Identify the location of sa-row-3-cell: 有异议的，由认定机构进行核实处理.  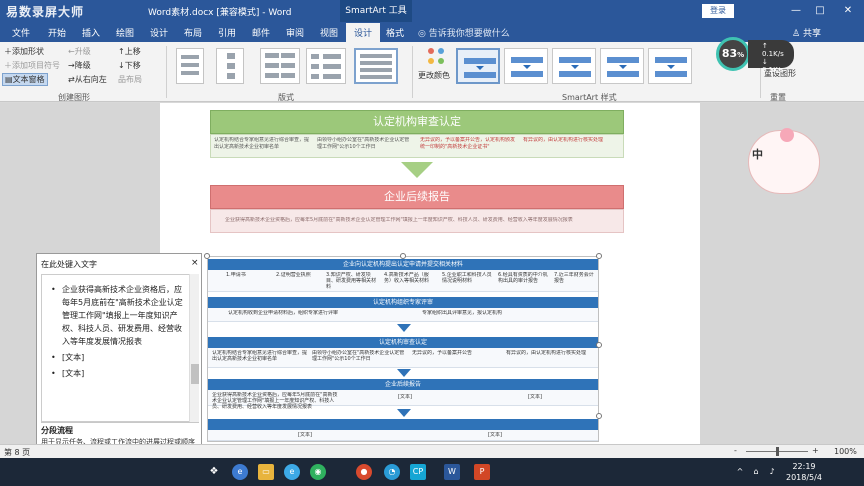
(551, 353).